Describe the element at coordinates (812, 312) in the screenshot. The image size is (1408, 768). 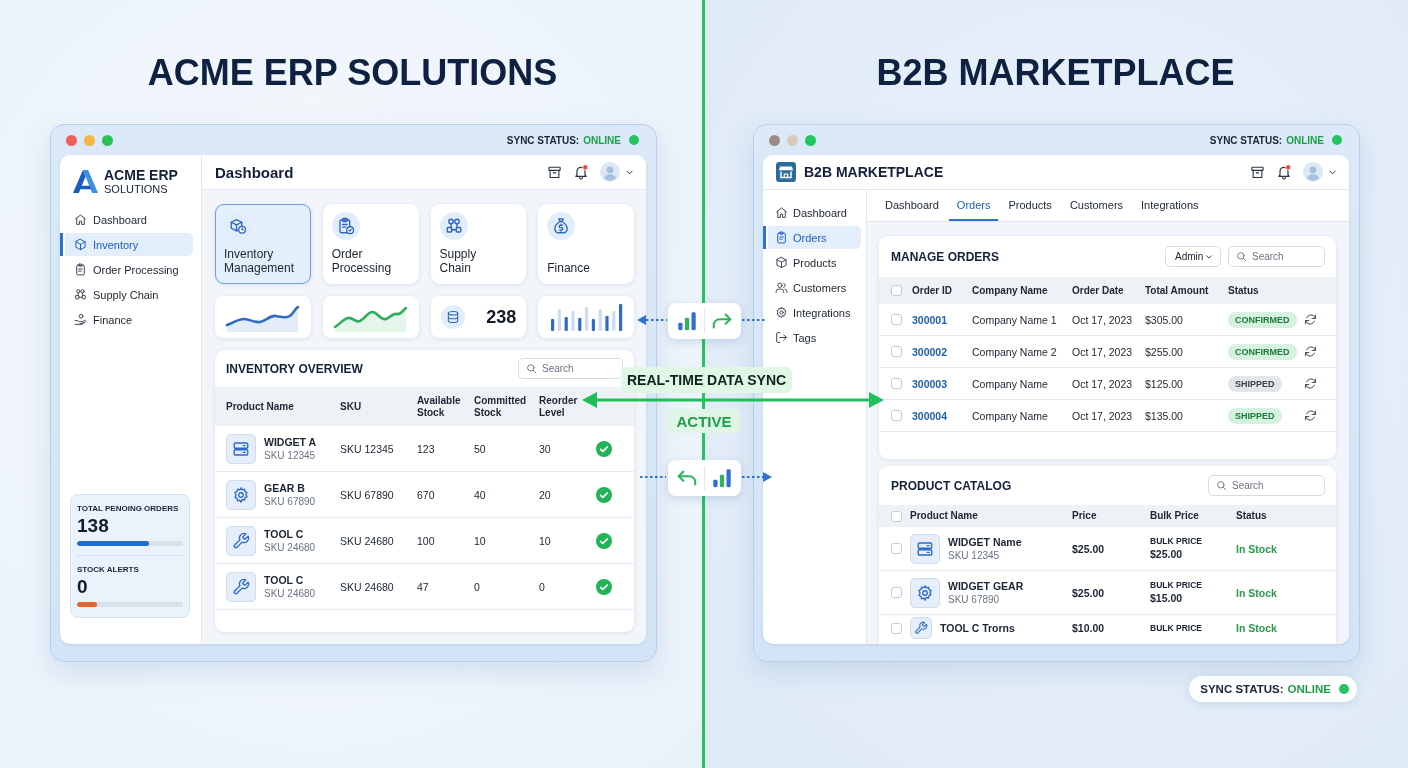
I see `sidebar-item: Integrations` at that location.